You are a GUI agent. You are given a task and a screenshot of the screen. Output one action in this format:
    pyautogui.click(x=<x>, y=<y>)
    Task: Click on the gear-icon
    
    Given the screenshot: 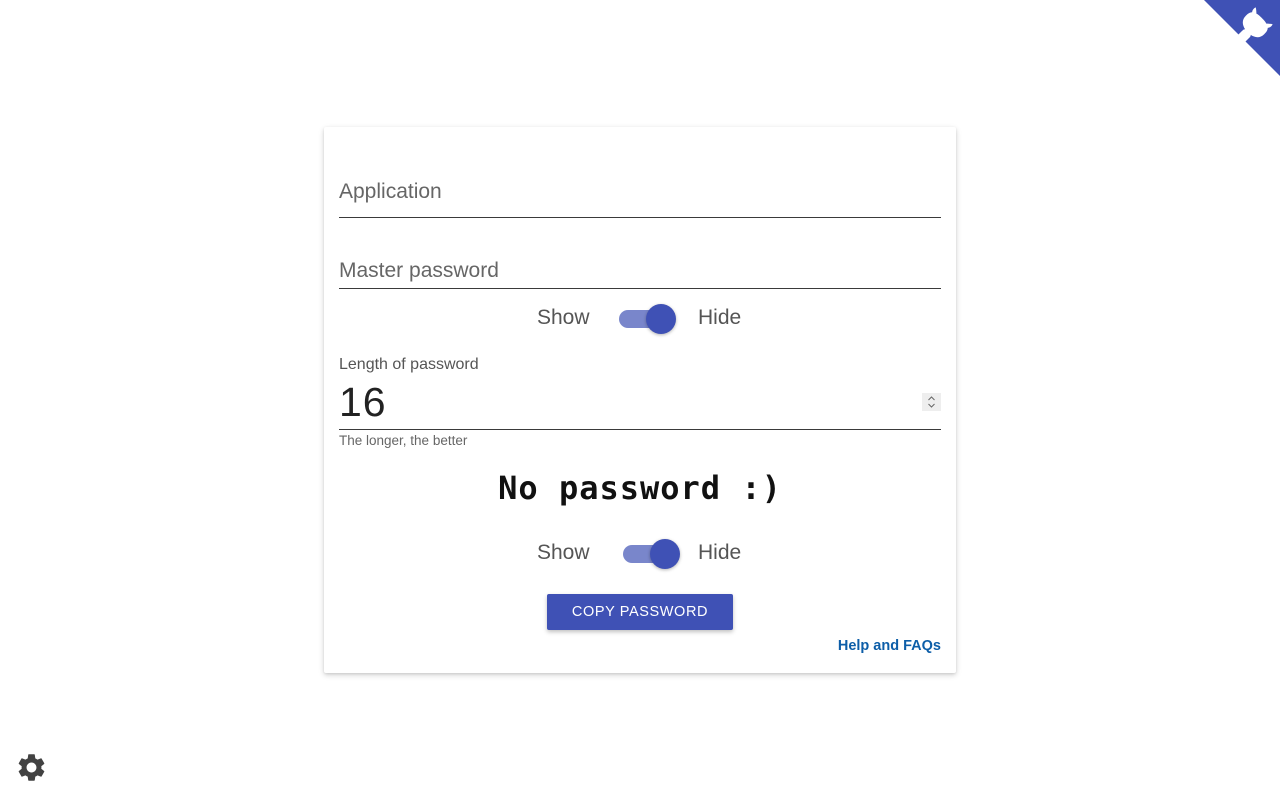 What is the action you would take?
    pyautogui.click(x=31, y=767)
    